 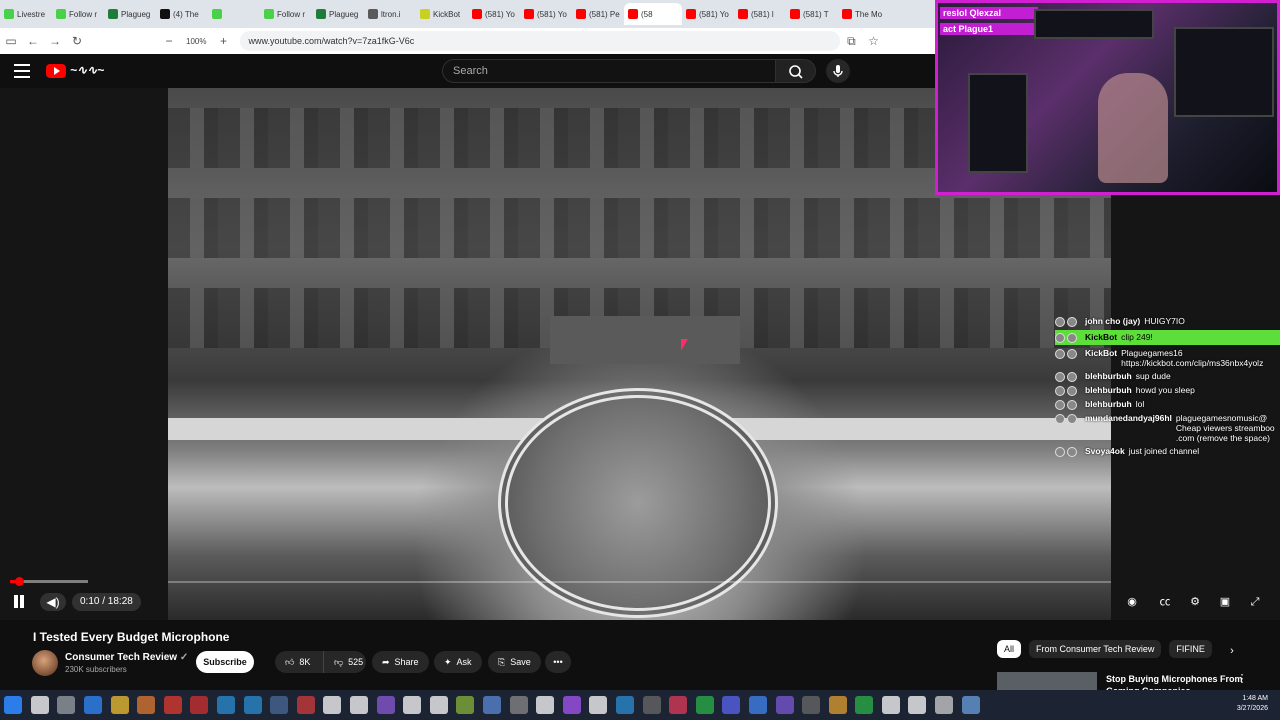 I want to click on zoom-out-icon: −, so click(x=169, y=41).